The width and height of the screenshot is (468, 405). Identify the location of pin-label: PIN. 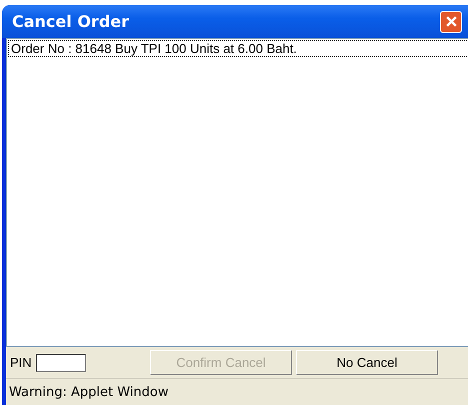
(21, 362).